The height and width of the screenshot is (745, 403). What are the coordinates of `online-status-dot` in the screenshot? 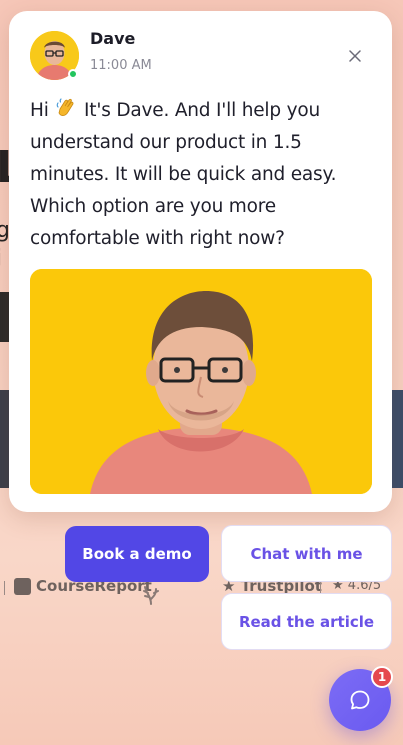 It's located at (73, 74).